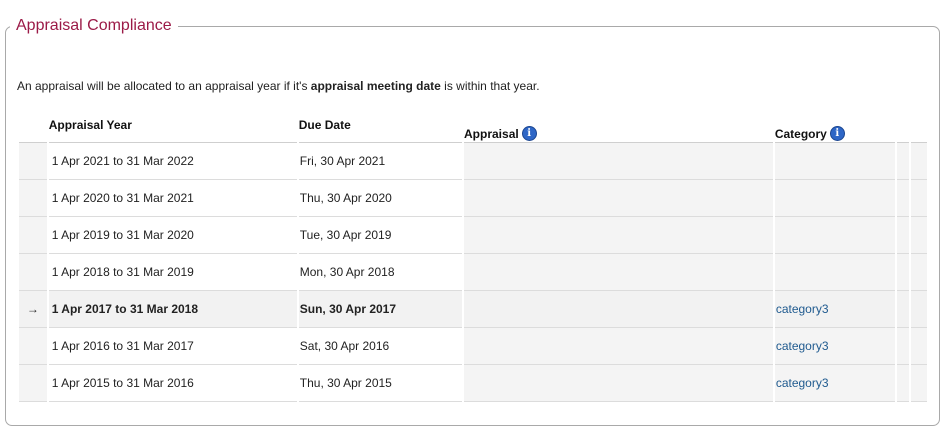 The image size is (947, 445). Describe the element at coordinates (172, 272) in the screenshot. I see `appraisal-year-cell: 1 Apr 2018 to 31 Mar 2019` at that location.